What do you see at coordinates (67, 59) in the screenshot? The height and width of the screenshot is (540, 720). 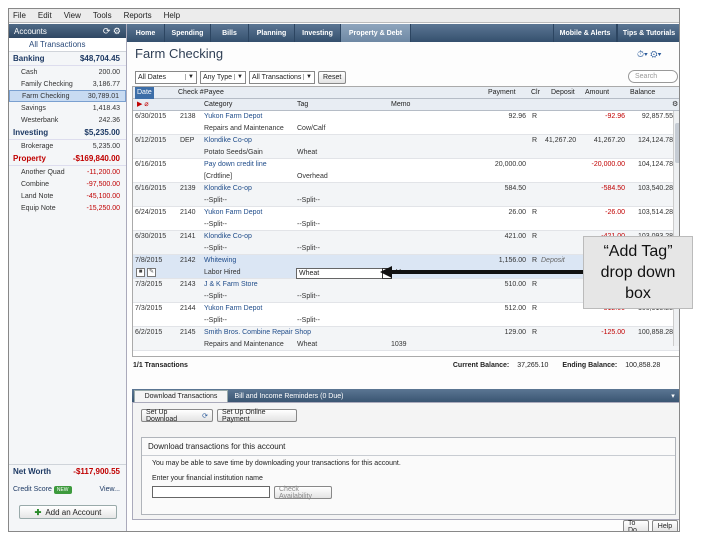 I see `account-group-banking: Banking $48,704.45` at bounding box center [67, 59].